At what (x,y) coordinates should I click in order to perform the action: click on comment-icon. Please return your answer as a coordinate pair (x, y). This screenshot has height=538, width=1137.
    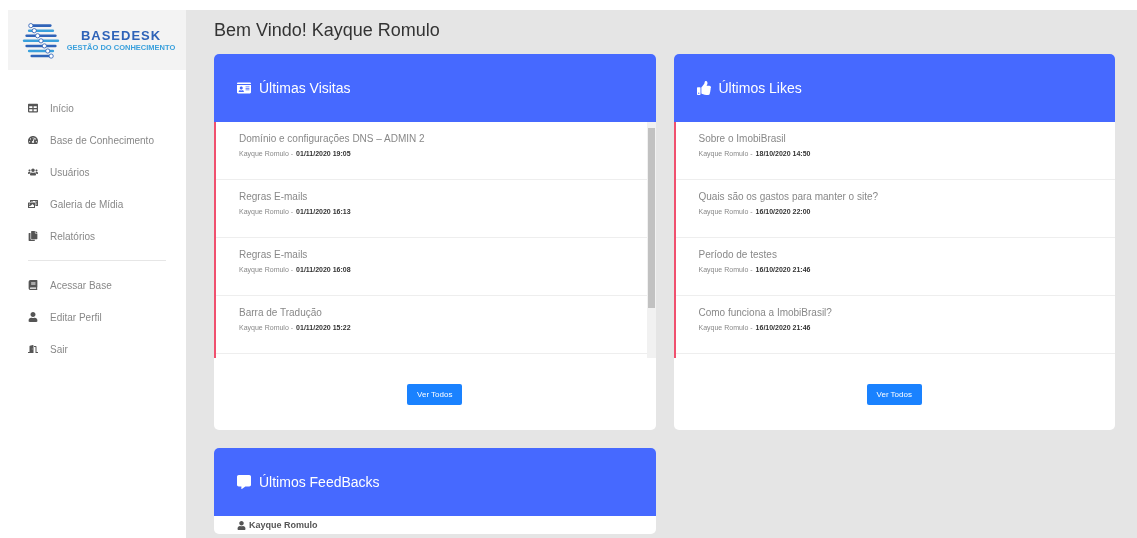
    Looking at the image, I should click on (244, 482).